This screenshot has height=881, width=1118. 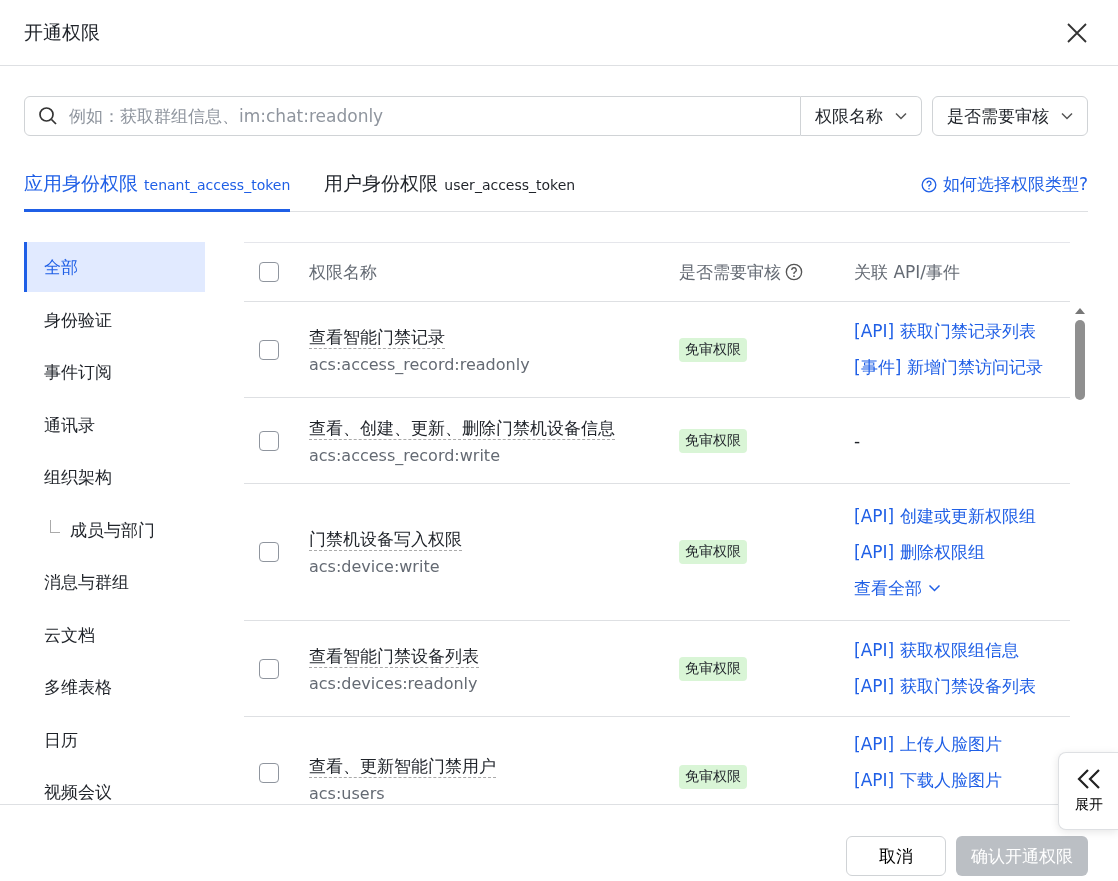 What do you see at coordinates (1010, 116) in the screenshot?
I see `review-filter-dropdown: 是否需要审核` at bounding box center [1010, 116].